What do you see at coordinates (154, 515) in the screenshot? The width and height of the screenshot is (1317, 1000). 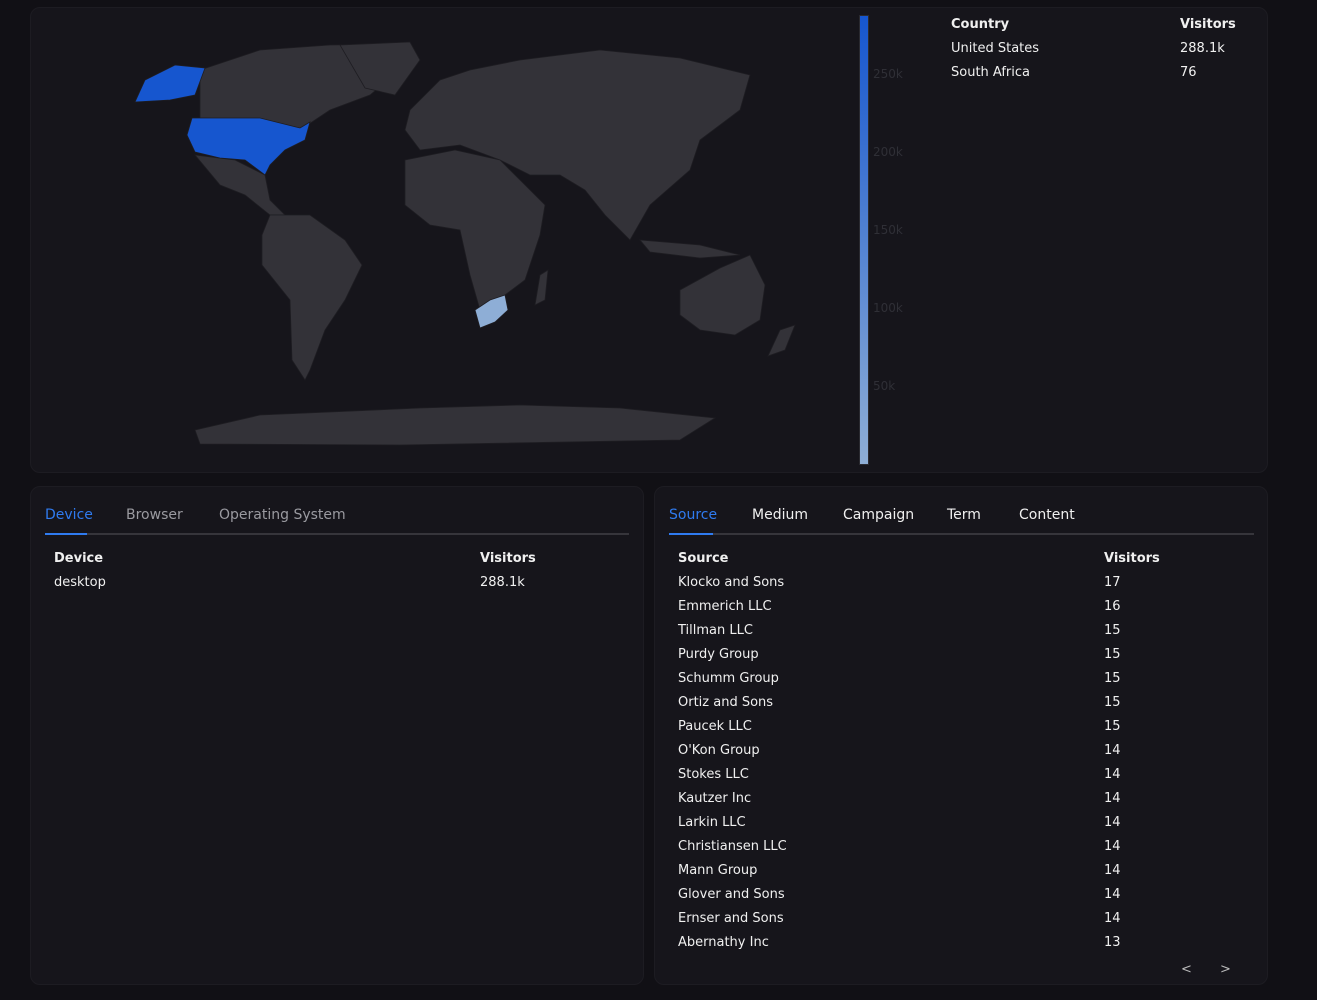 I see `tab-browser: Browser` at bounding box center [154, 515].